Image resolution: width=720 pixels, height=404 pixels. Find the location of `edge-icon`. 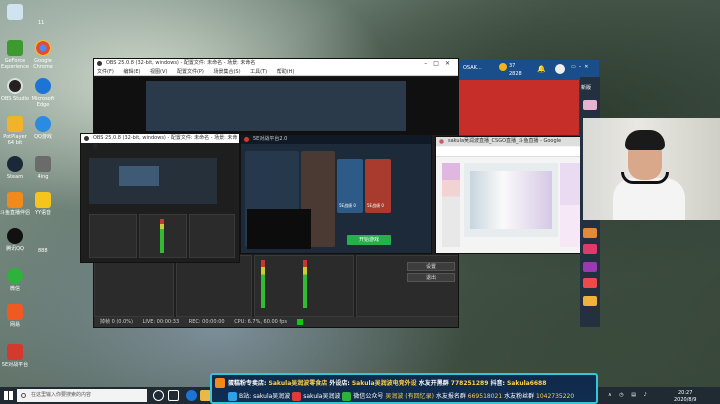

edge-icon is located at coordinates (191, 395).